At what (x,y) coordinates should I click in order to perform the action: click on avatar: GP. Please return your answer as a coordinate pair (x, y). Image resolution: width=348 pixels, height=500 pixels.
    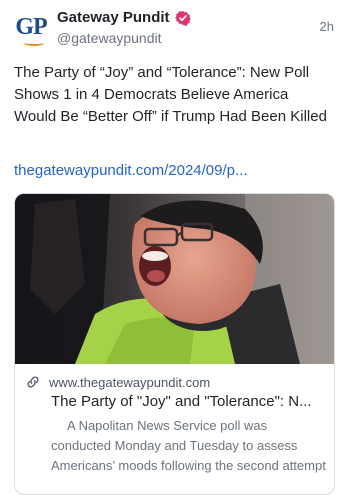
    Looking at the image, I should click on (31, 29).